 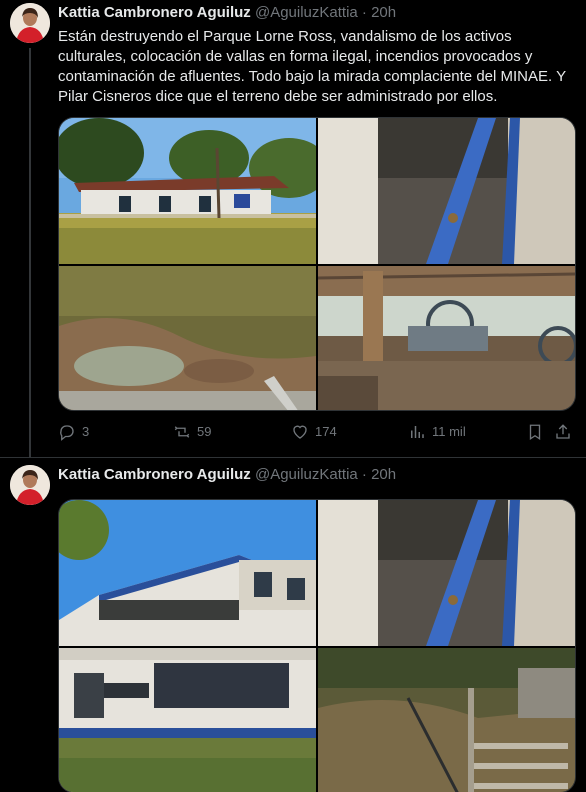 What do you see at coordinates (187, 573) in the screenshot?
I see `photo-building` at bounding box center [187, 573].